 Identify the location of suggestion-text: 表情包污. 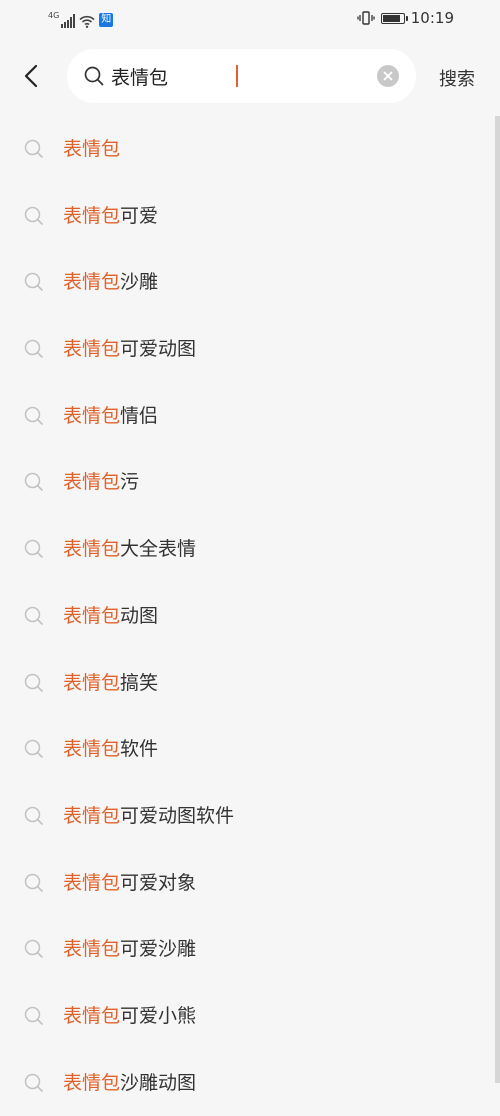
(101, 482).